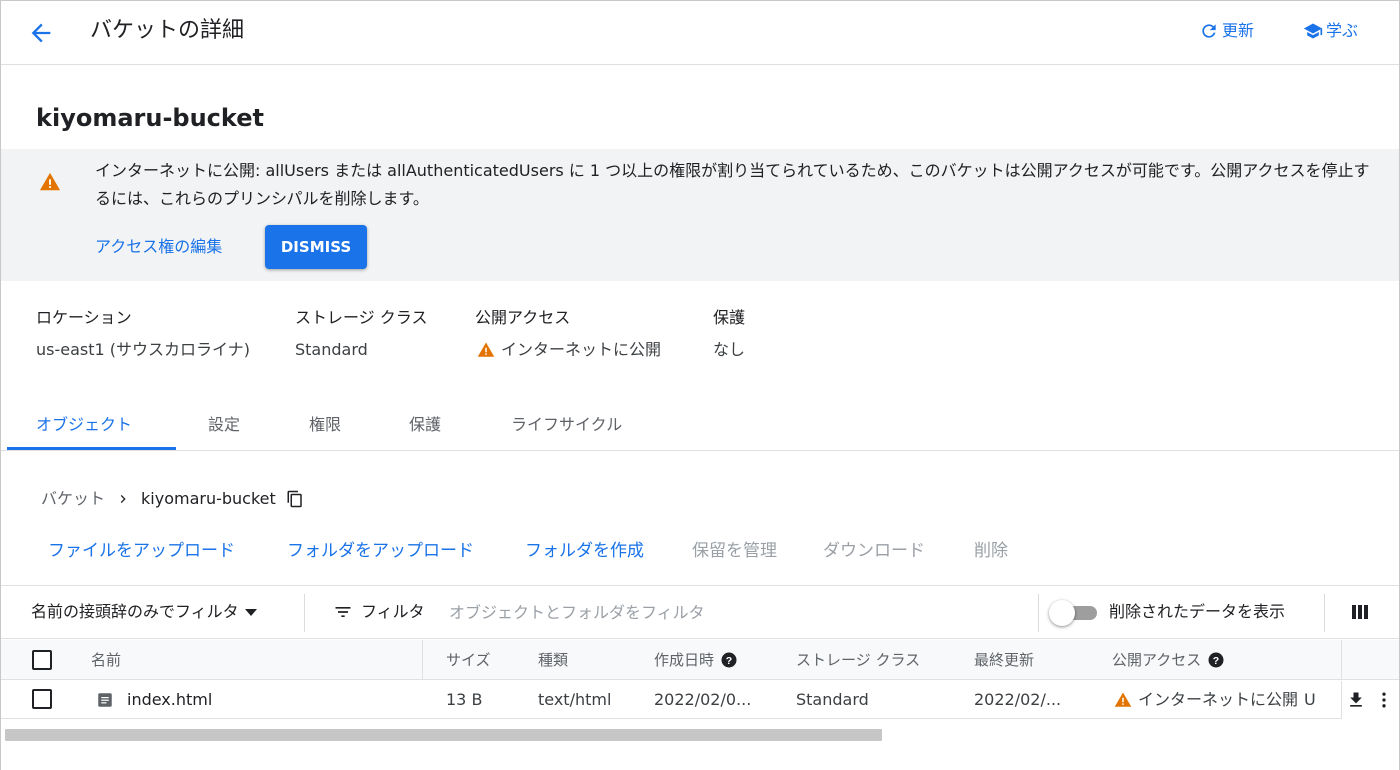 The image size is (1400, 770). I want to click on show-deleted-data-toggle, so click(1074, 613).